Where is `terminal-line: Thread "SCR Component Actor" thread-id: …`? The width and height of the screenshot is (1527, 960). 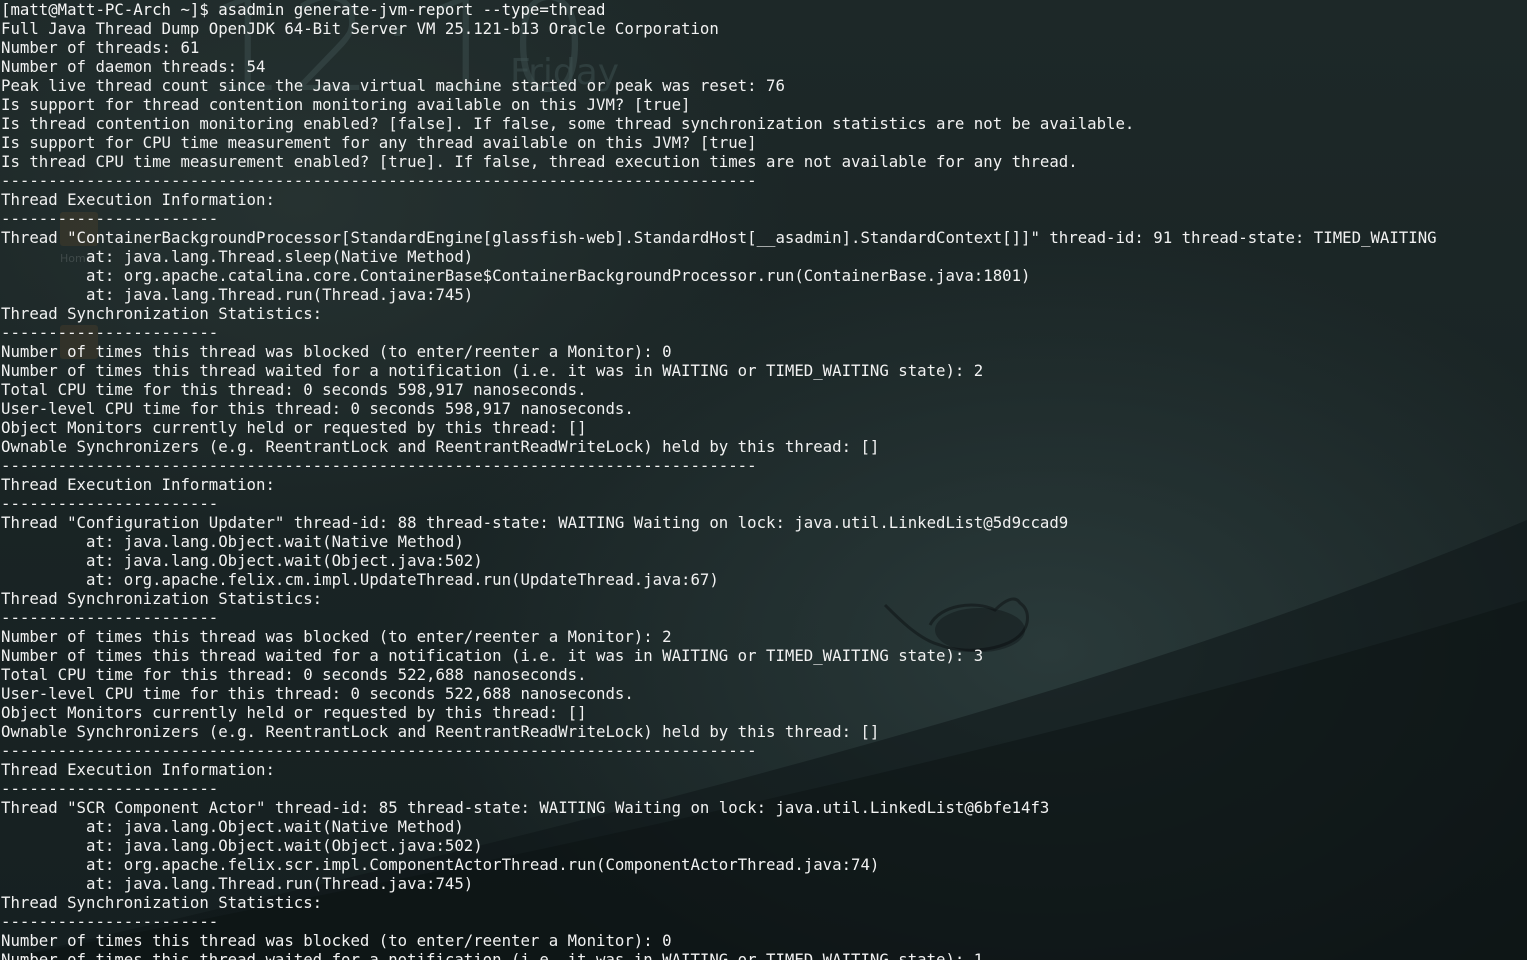 terminal-line: Thread "SCR Component Actor" thread-id: … is located at coordinates (525, 807).